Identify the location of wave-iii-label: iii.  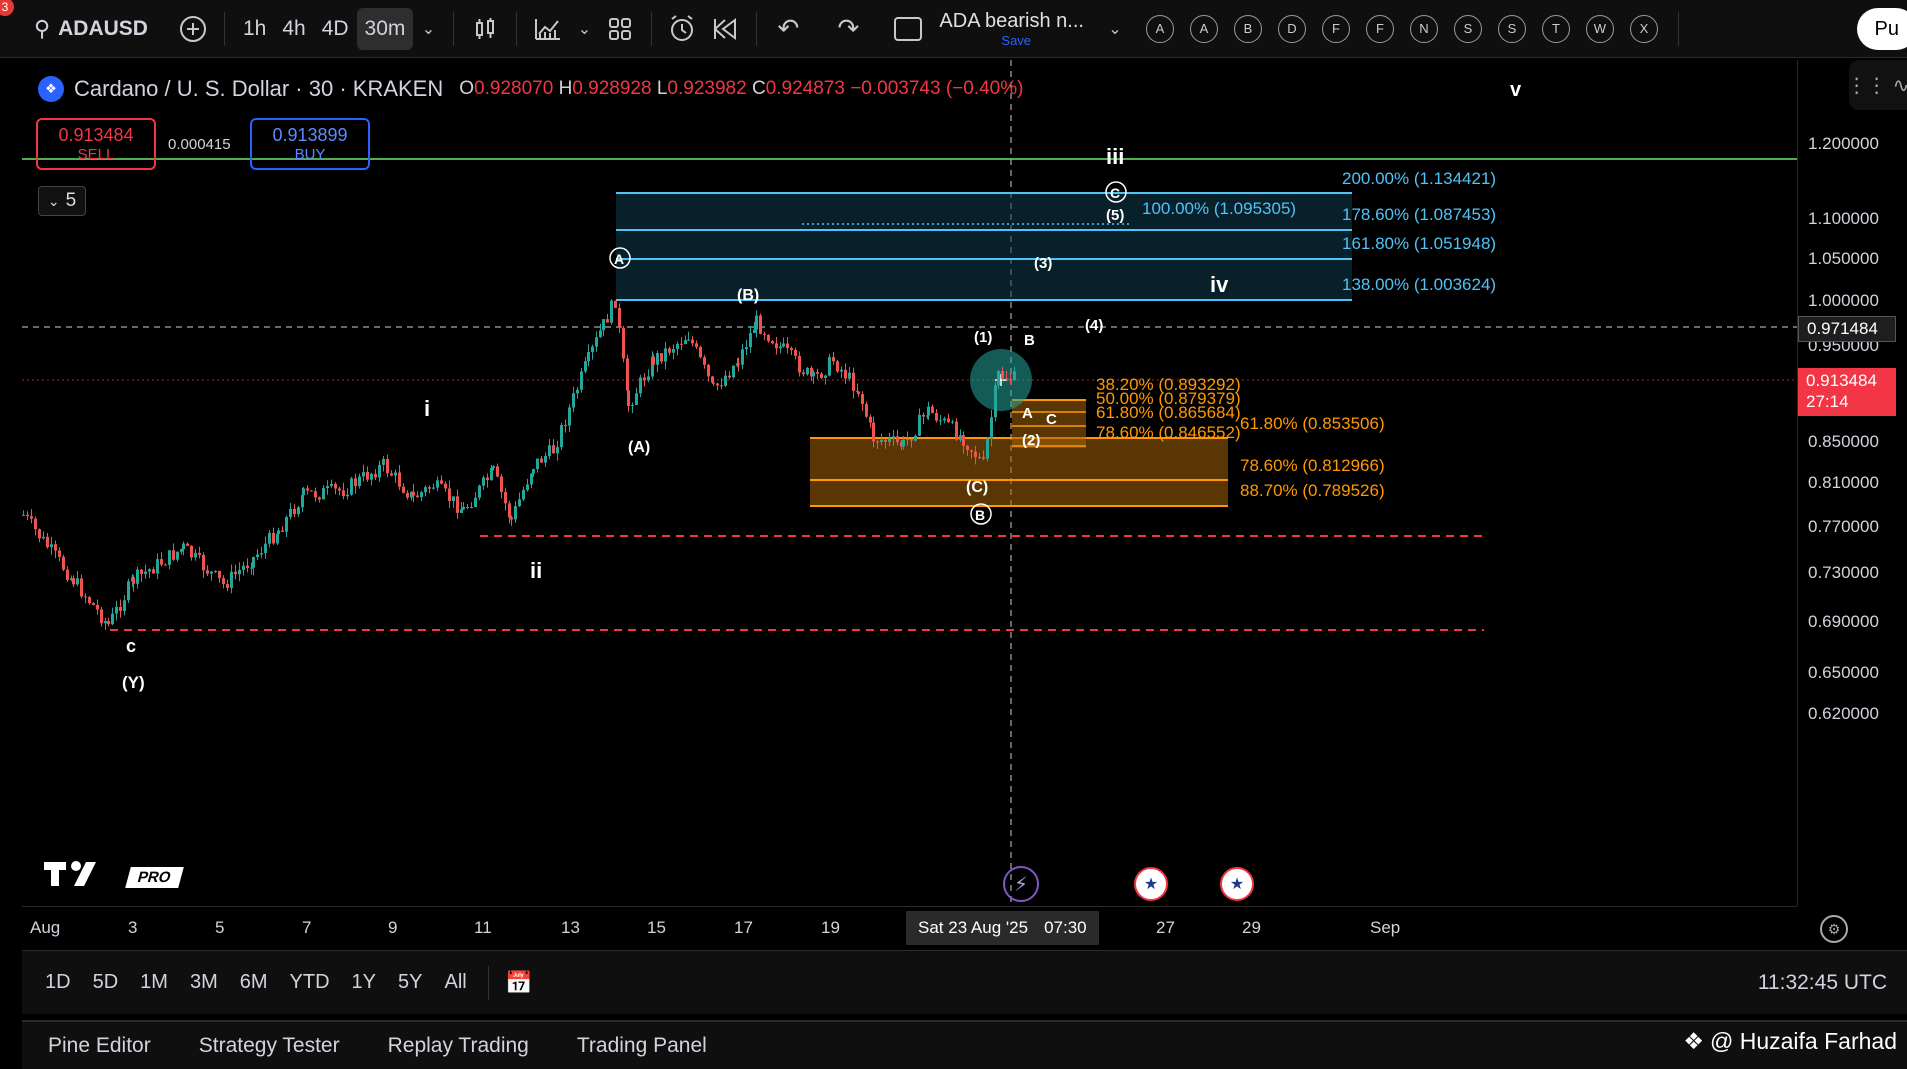
(1115, 156).